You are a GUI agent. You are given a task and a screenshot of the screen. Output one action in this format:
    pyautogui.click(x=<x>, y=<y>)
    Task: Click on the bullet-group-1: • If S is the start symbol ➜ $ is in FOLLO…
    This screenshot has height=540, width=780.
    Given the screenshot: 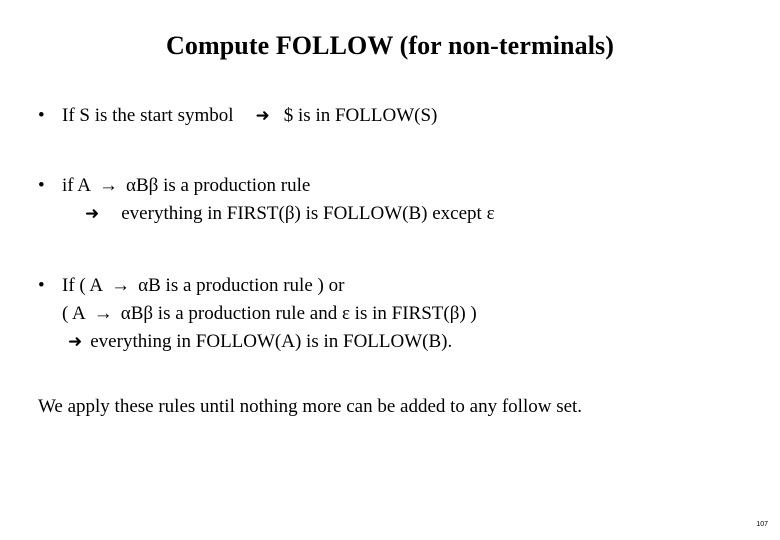 What is the action you would take?
    pyautogui.click(x=390, y=116)
    